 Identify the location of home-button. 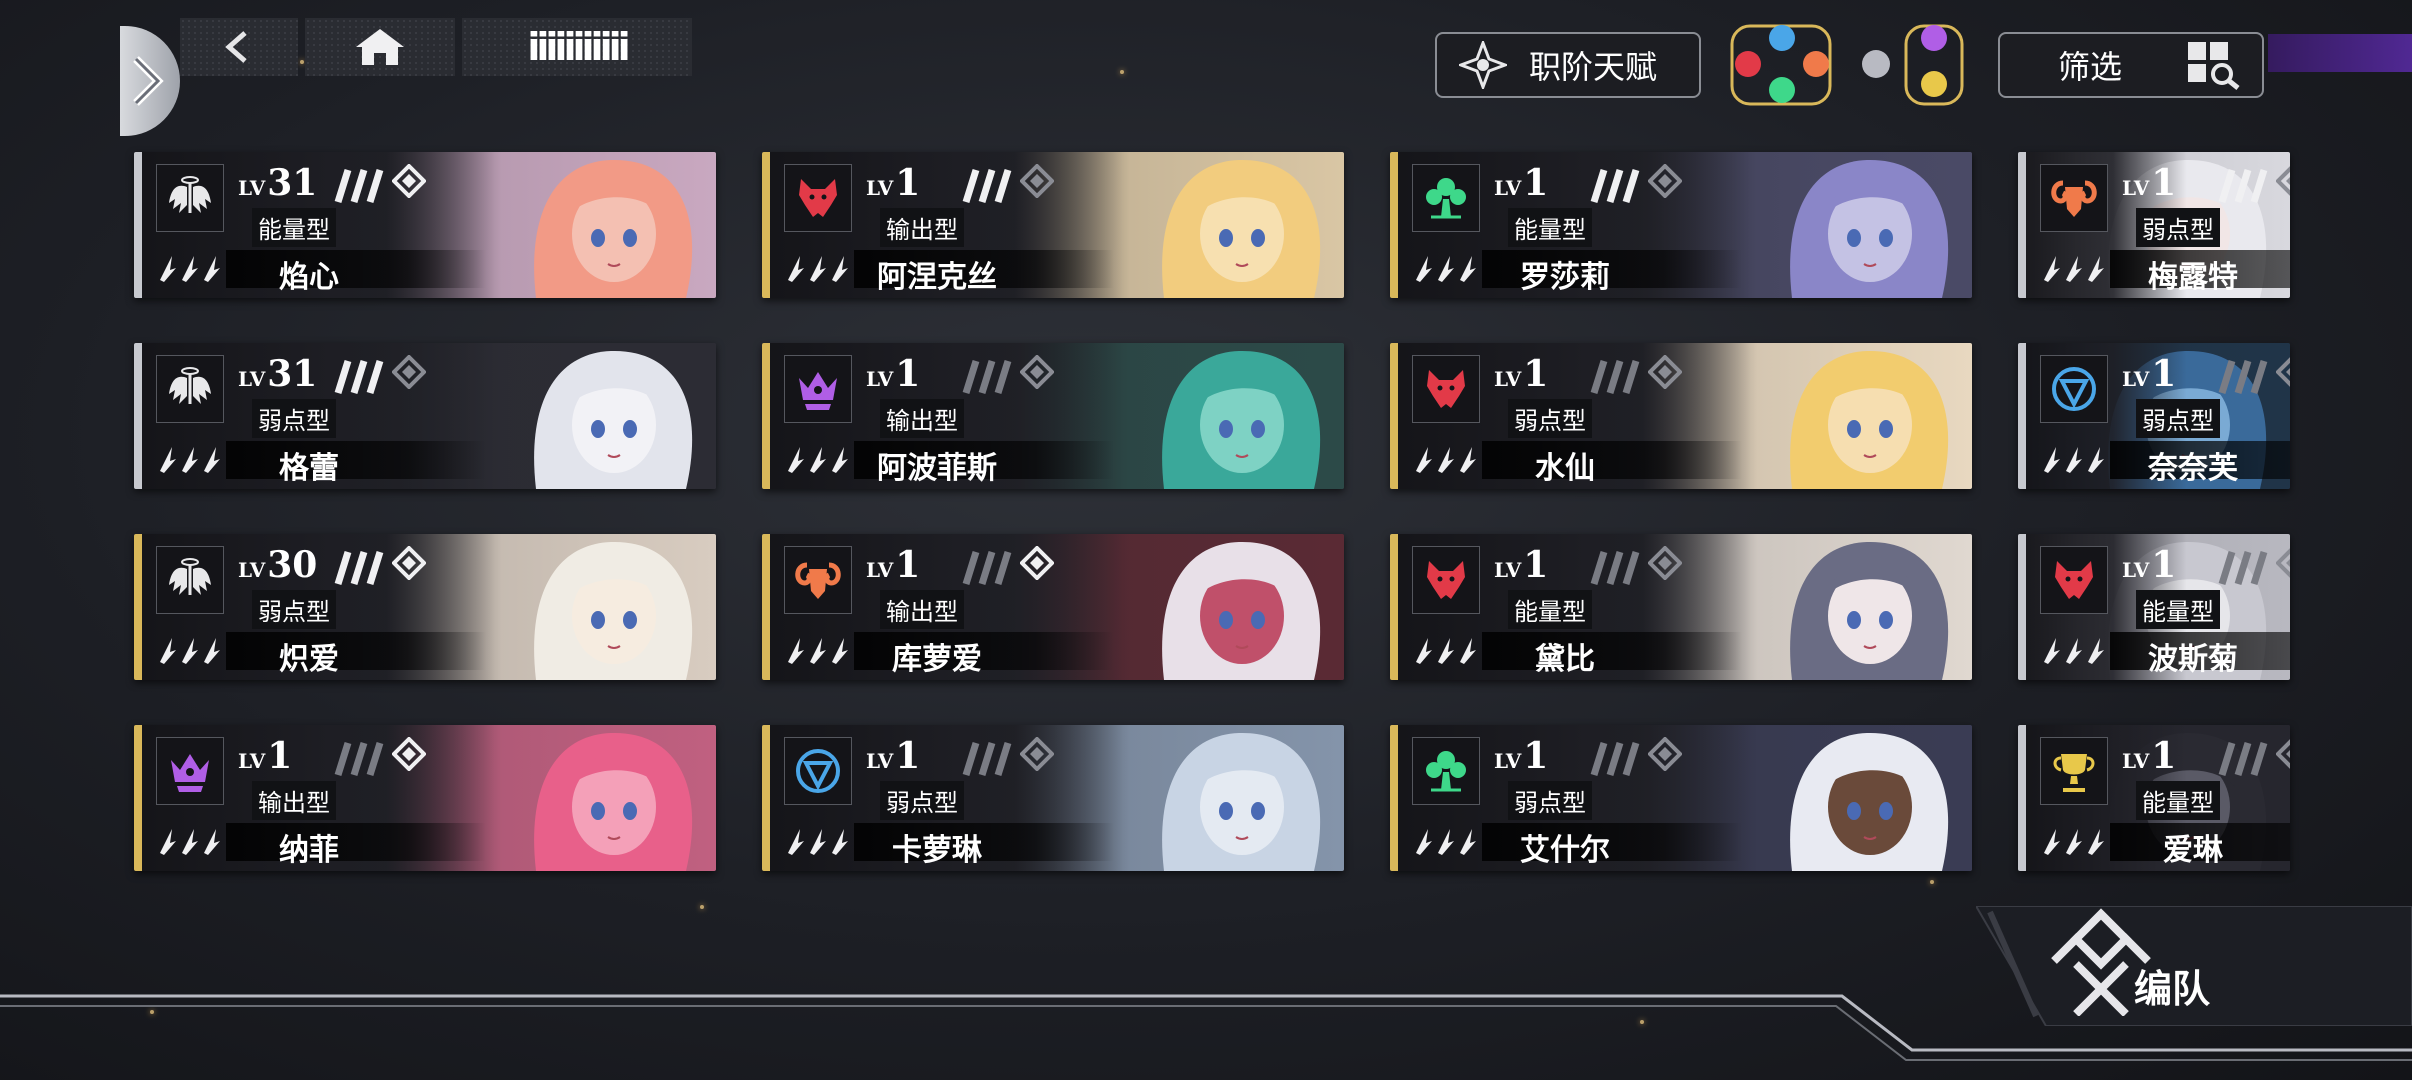
(380, 47).